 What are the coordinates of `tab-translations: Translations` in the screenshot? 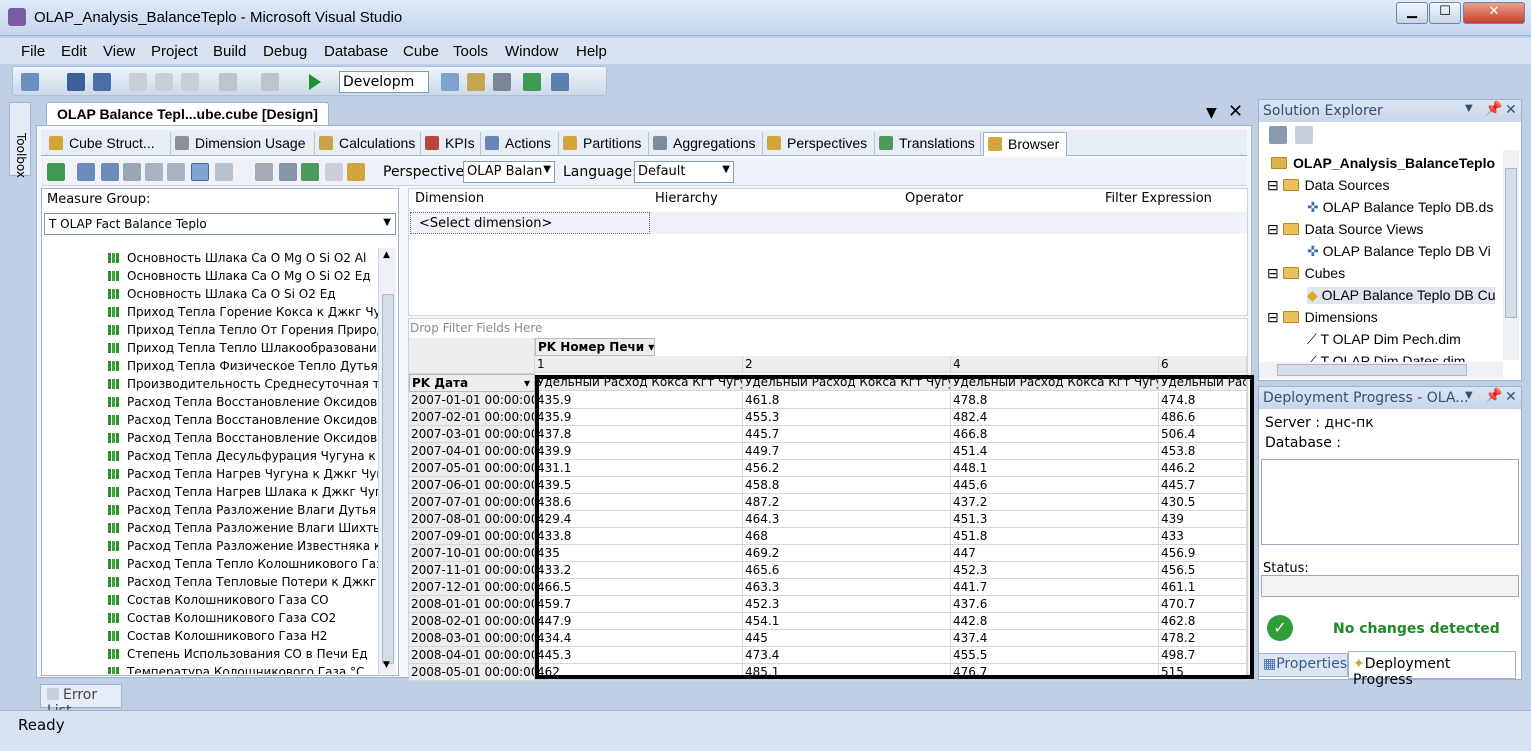 It's located at (928, 144).